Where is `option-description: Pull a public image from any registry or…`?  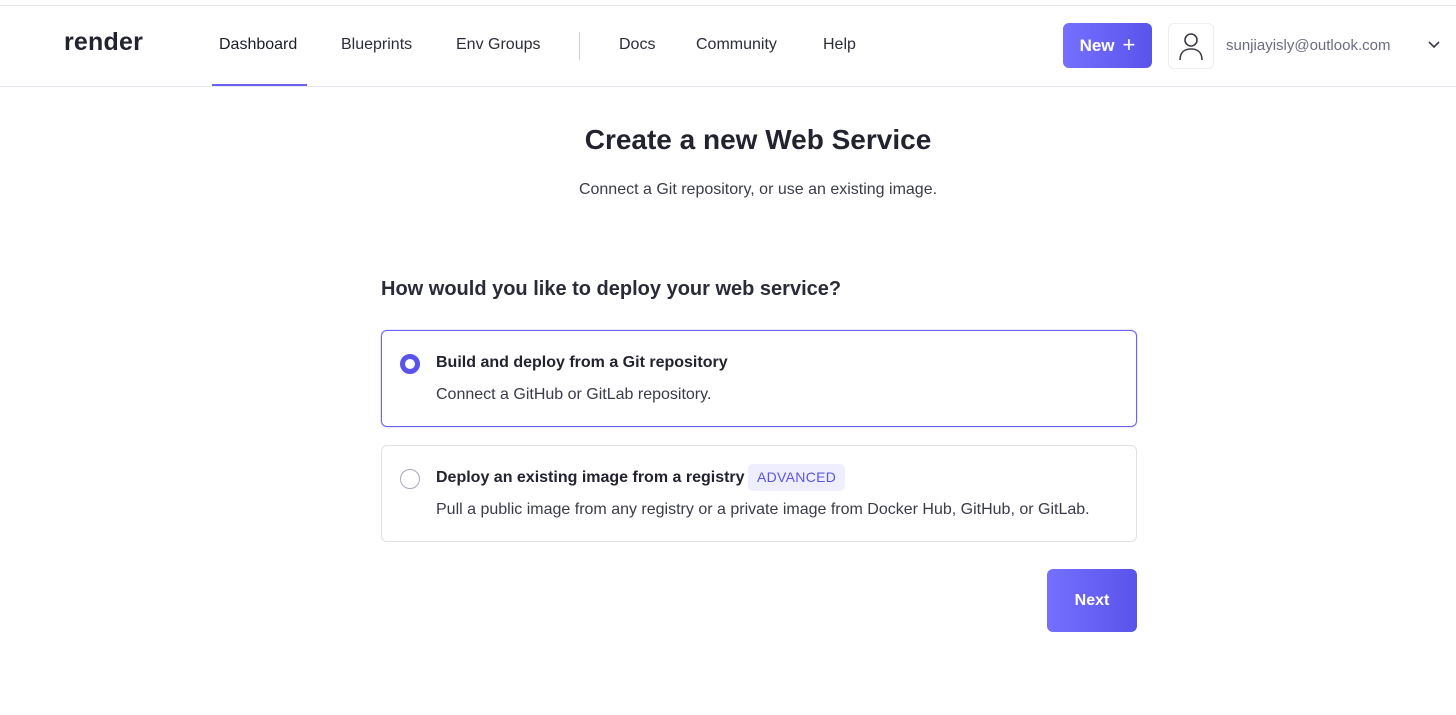
option-description: Pull a public image from any registry or… is located at coordinates (763, 509).